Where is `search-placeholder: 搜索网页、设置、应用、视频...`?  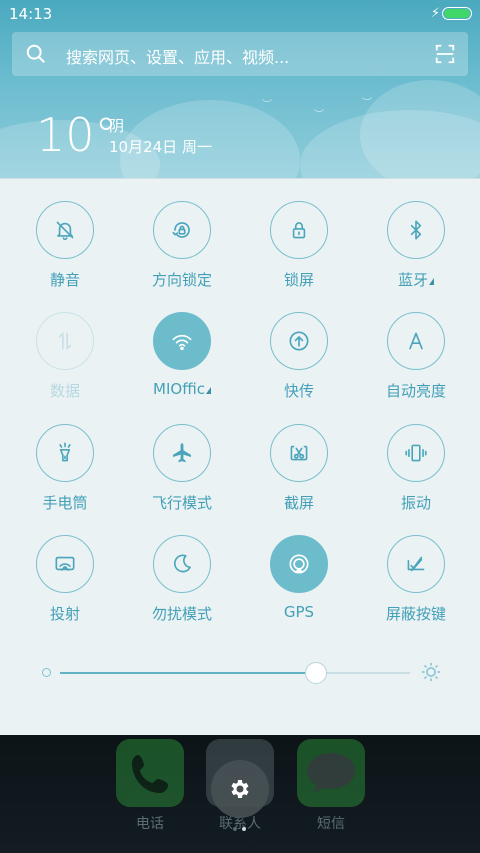 search-placeholder: 搜索网页、设置、应用、视频... is located at coordinates (178, 57).